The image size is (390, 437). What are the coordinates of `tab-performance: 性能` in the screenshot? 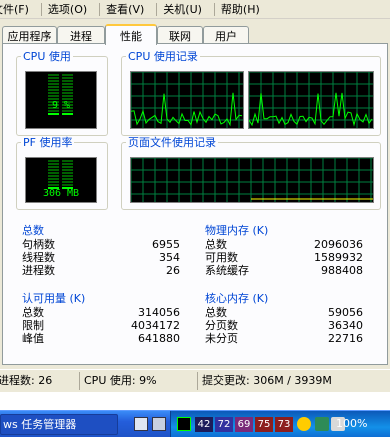 It's located at (131, 34).